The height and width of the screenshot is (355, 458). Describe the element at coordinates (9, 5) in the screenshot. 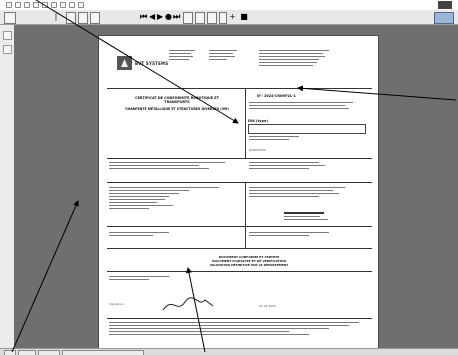

I see `new-icon` at that location.